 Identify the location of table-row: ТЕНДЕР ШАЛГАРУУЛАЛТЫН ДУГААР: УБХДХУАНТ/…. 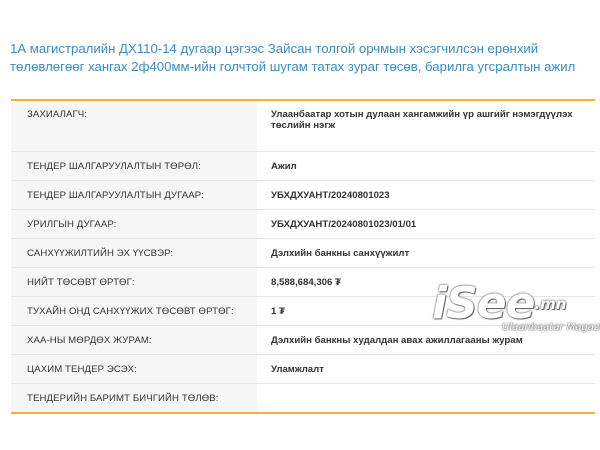
(303, 195).